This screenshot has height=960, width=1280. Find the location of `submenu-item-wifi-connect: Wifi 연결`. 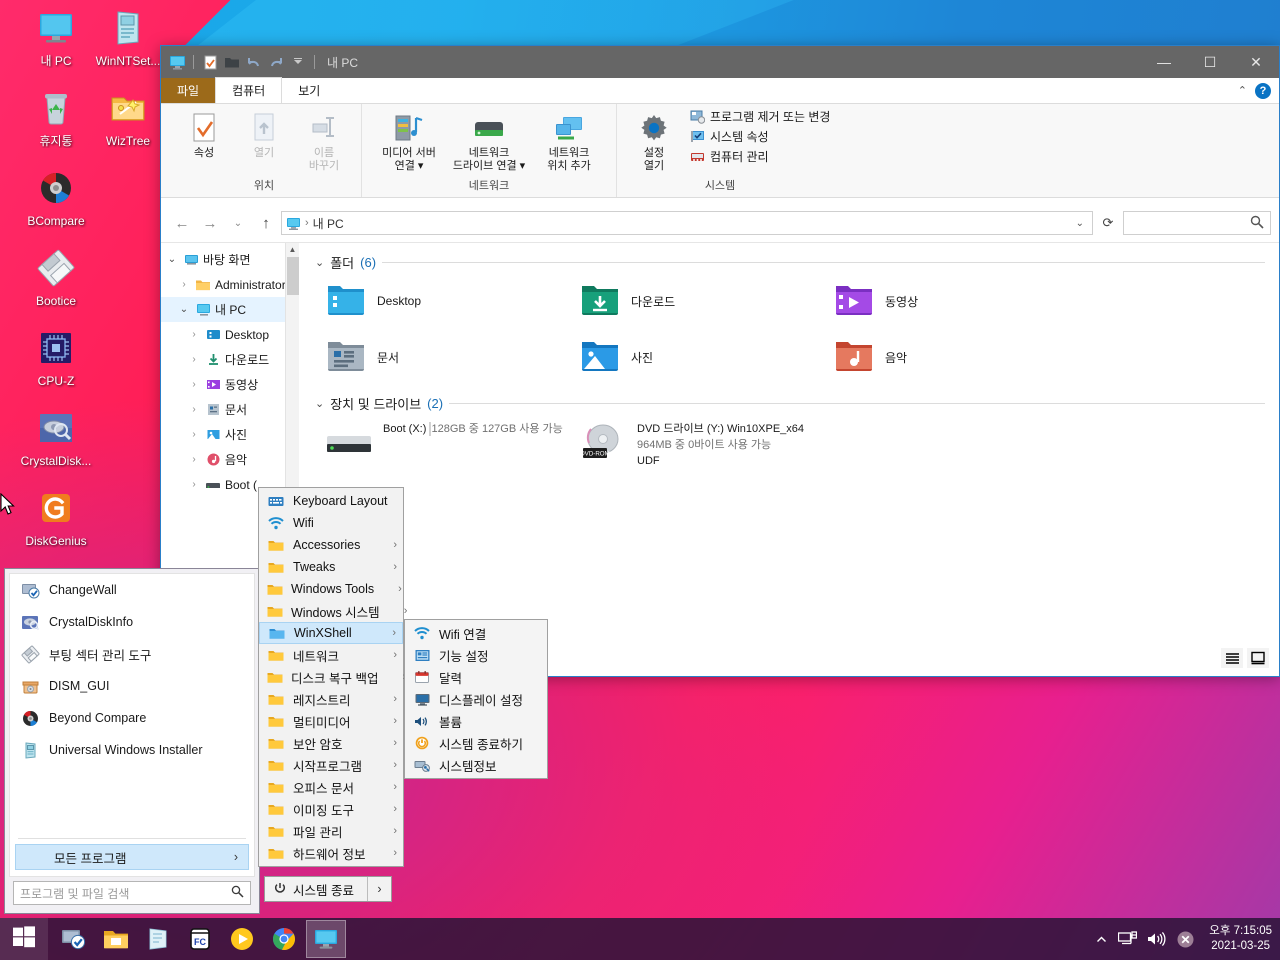

submenu-item-wifi-connect: Wifi 연결 is located at coordinates (476, 633).